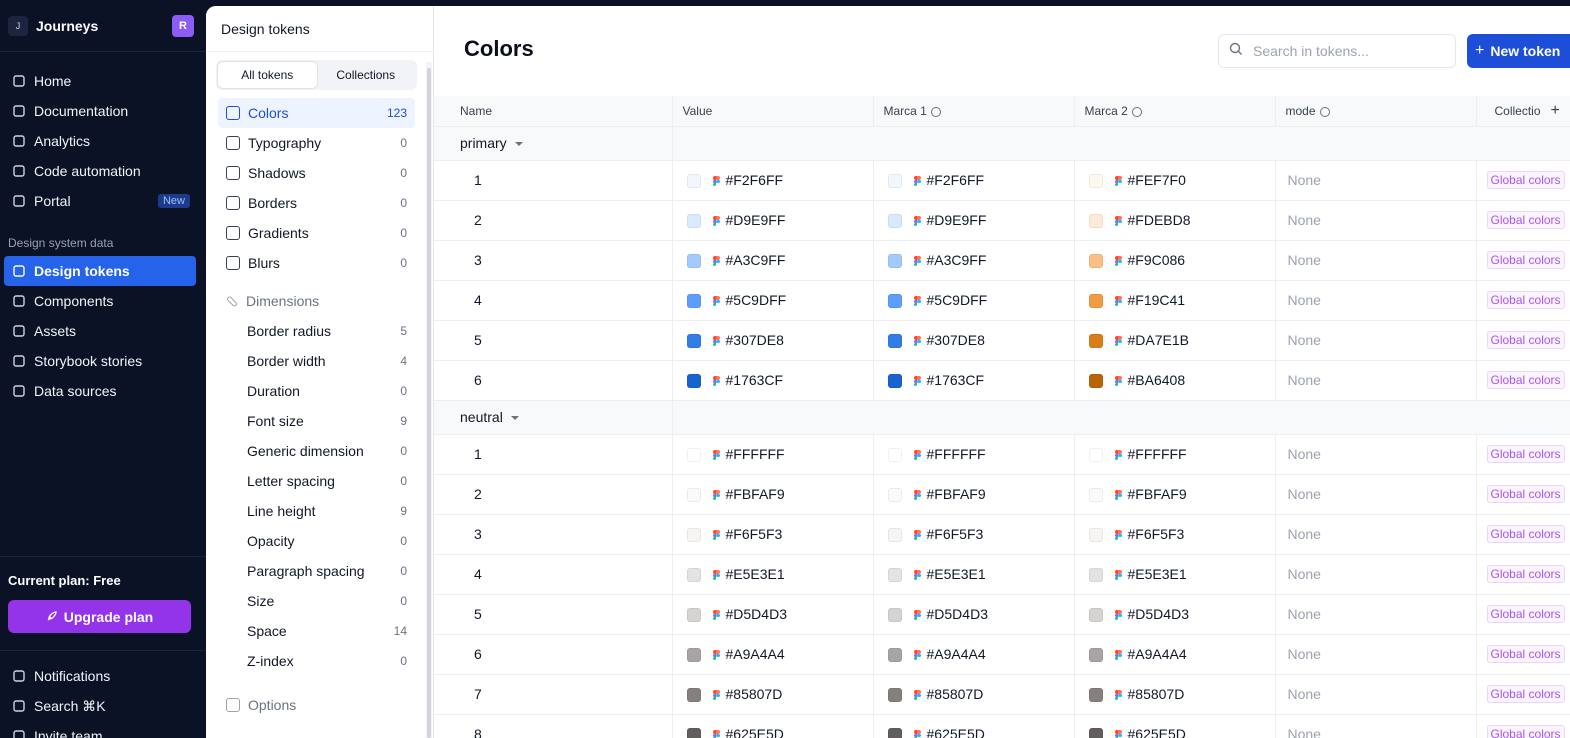 This screenshot has width=1570, height=738. I want to click on table-row: 5 #307DE8 #307DE8 #DA7E1B None Global colors, so click(1002, 340).